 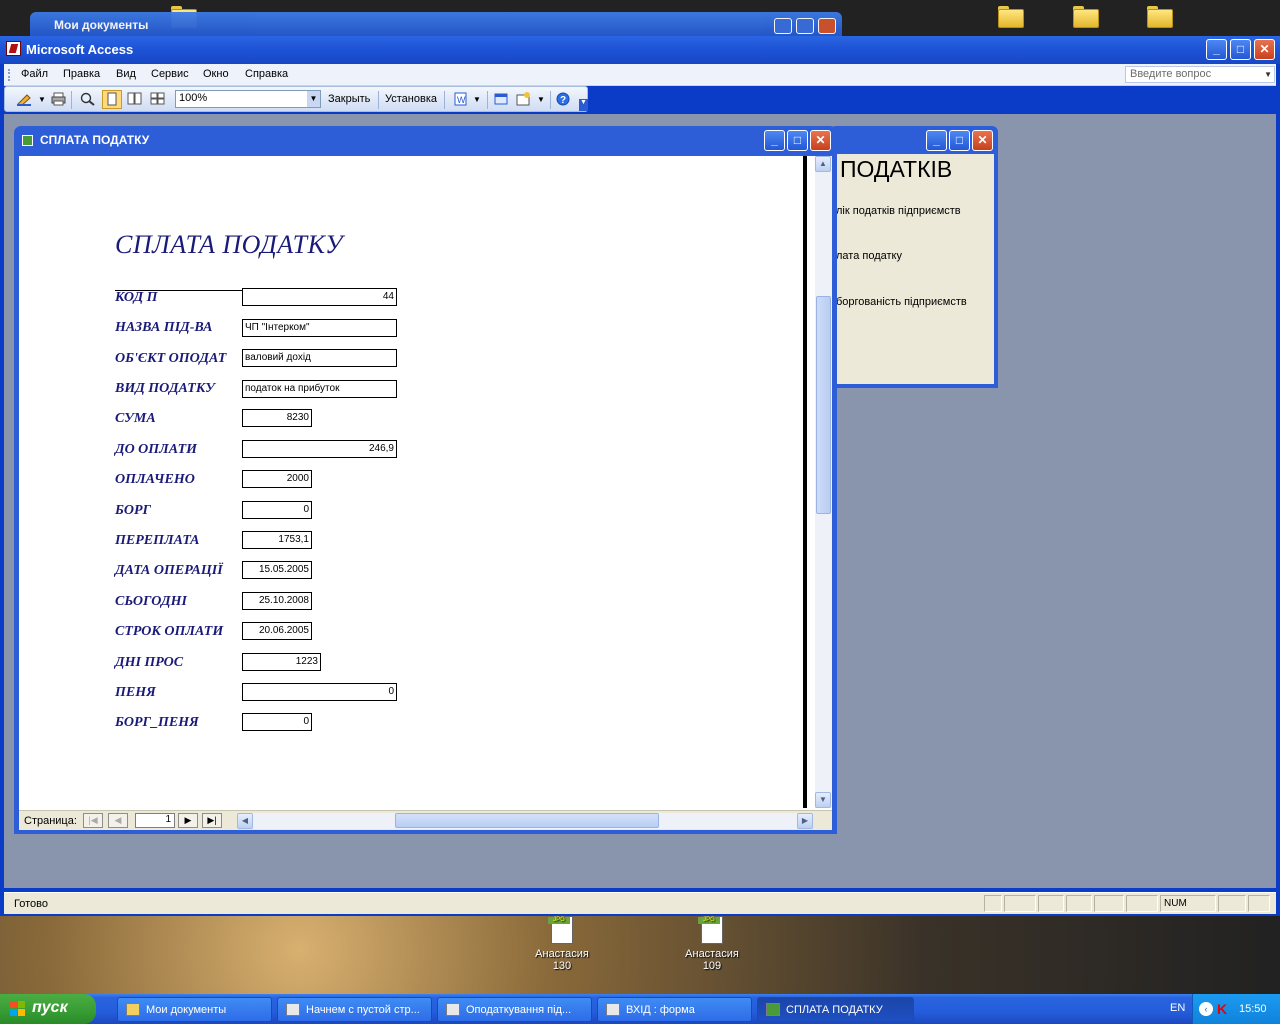 What do you see at coordinates (823, 800) in the screenshot?
I see `scroll-down-icon: ▼` at bounding box center [823, 800].